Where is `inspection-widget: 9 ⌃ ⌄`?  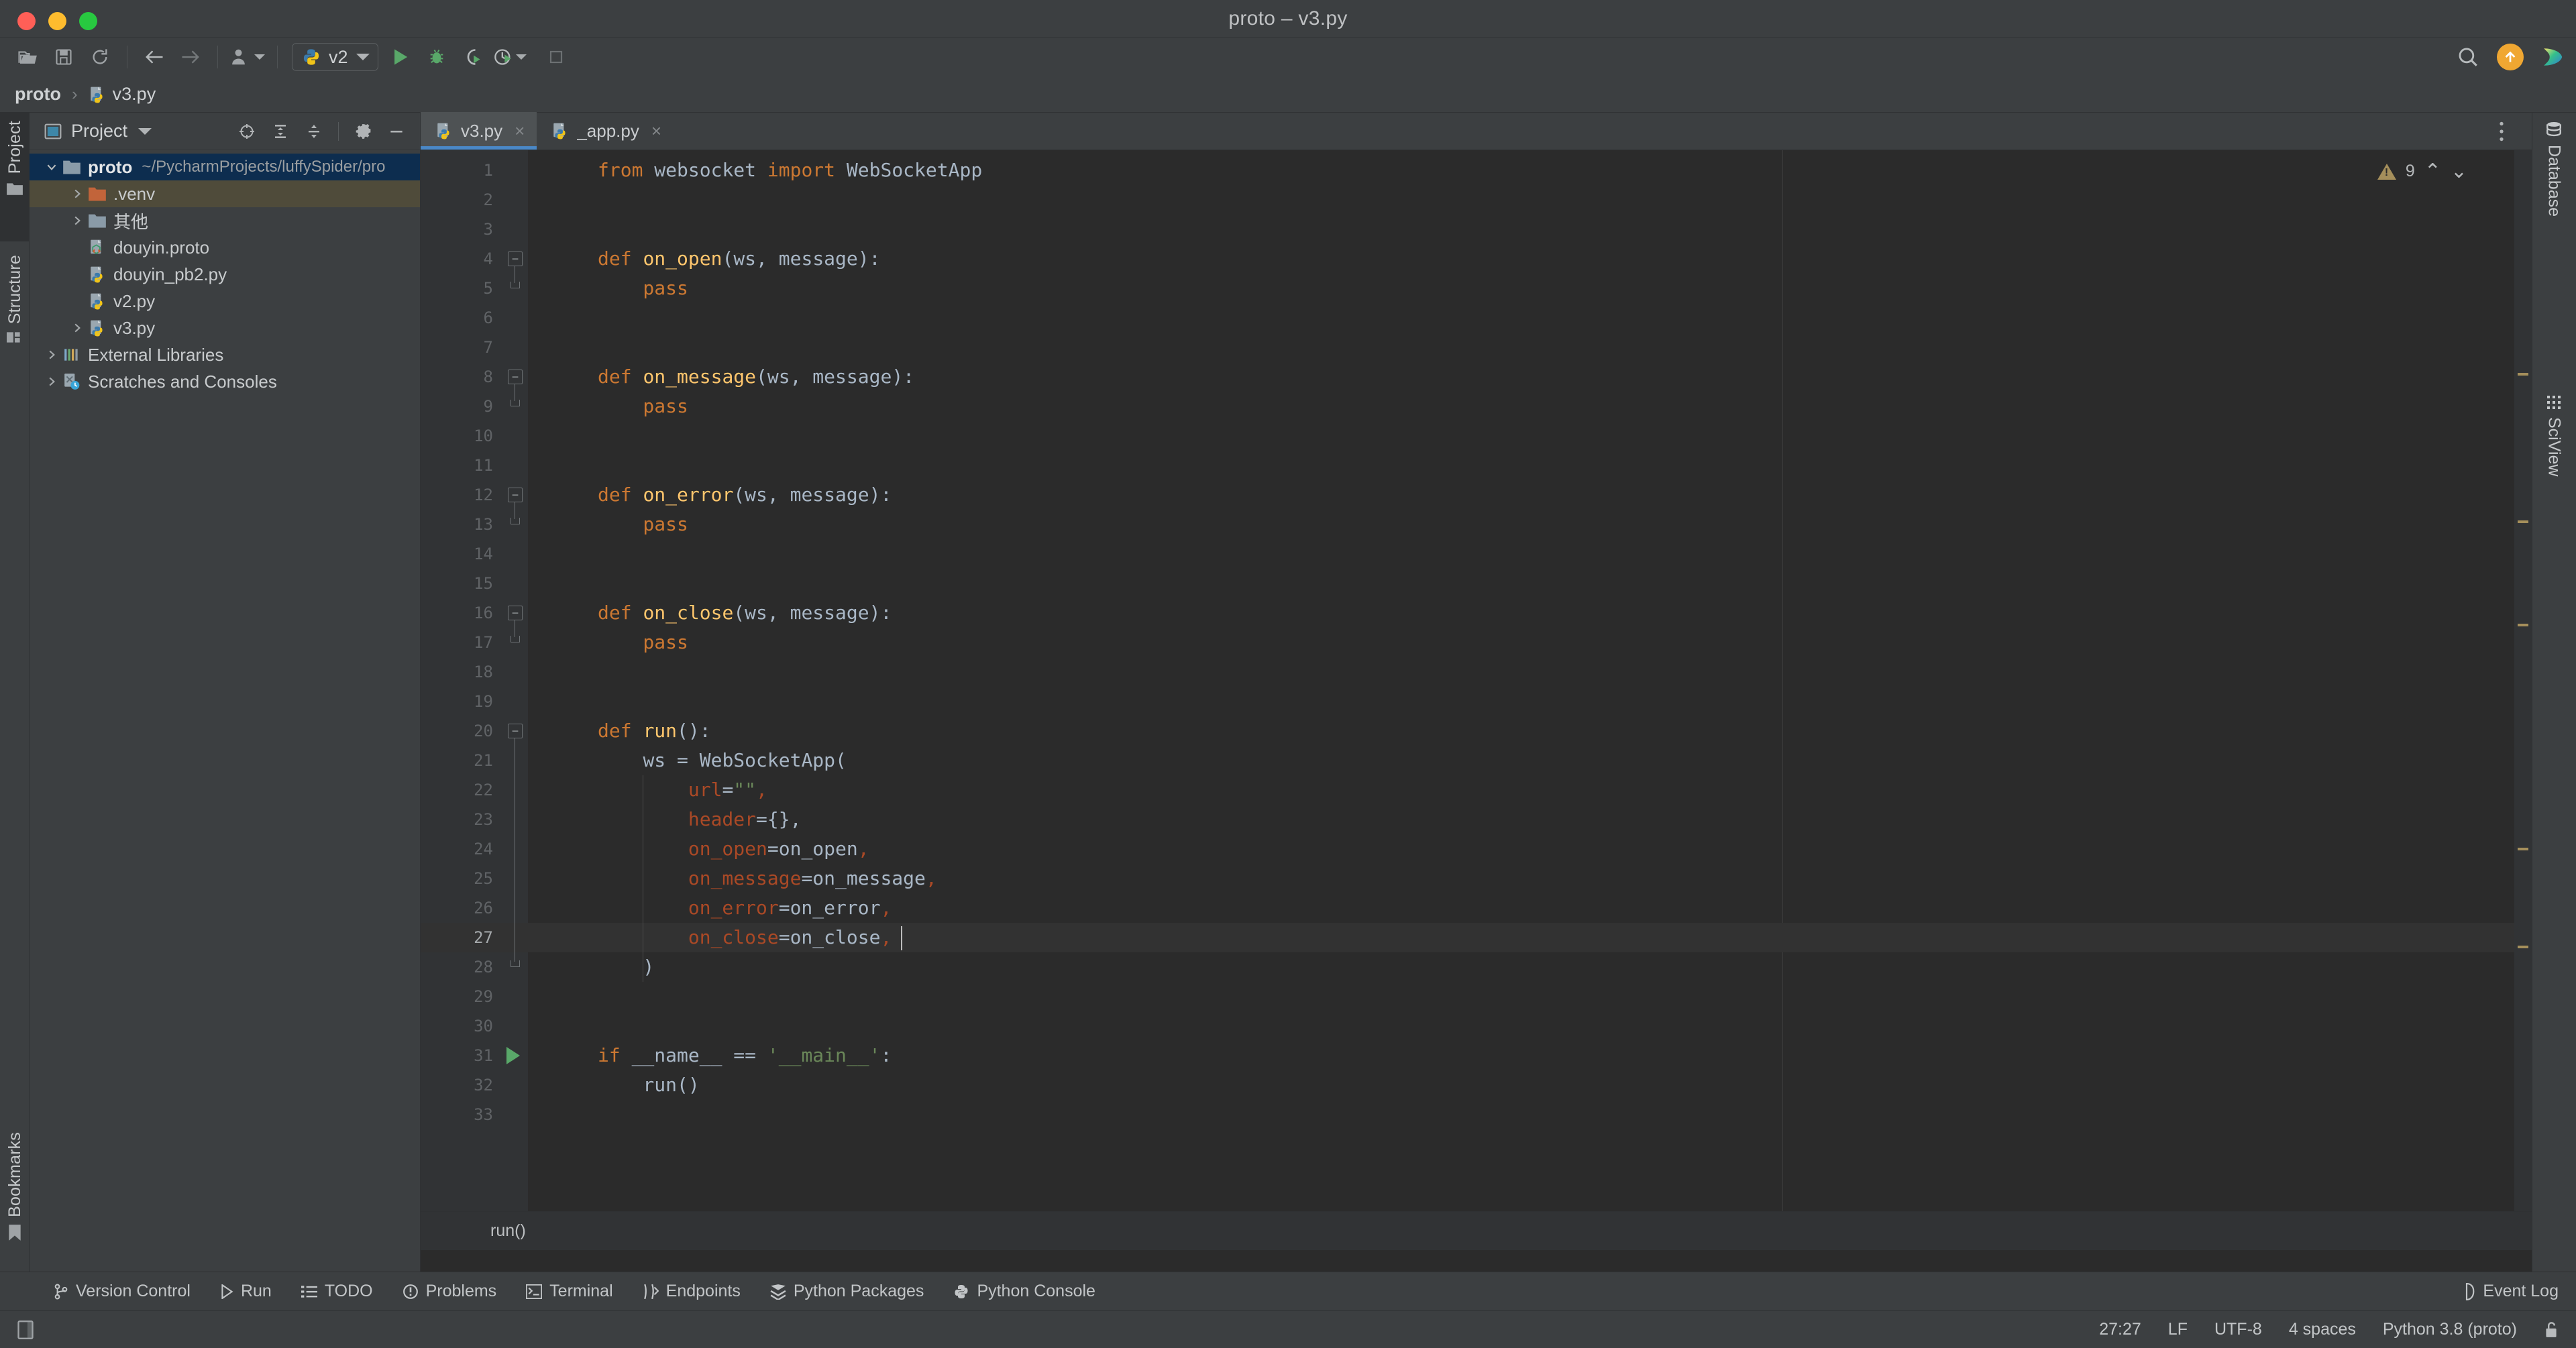
inspection-widget: 9 ⌃ ⌄ is located at coordinates (2422, 171).